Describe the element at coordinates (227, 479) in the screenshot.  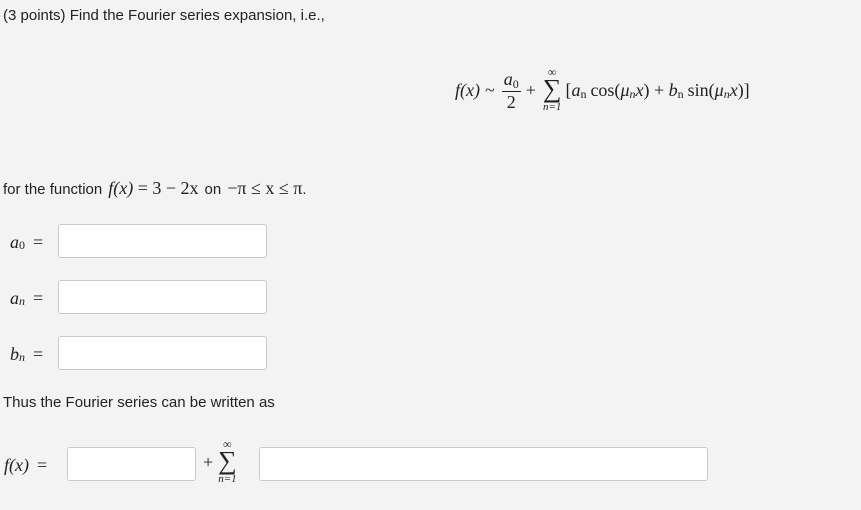
I see `series-sum-bottom: n=1` at that location.